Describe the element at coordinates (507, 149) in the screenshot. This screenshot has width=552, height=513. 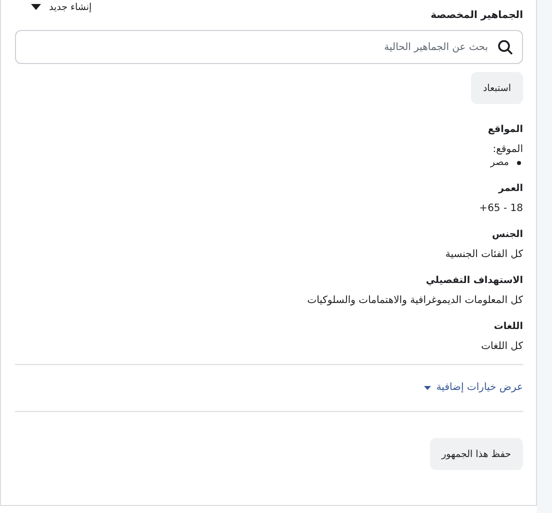
I see `field-label: الموقع:` at that location.